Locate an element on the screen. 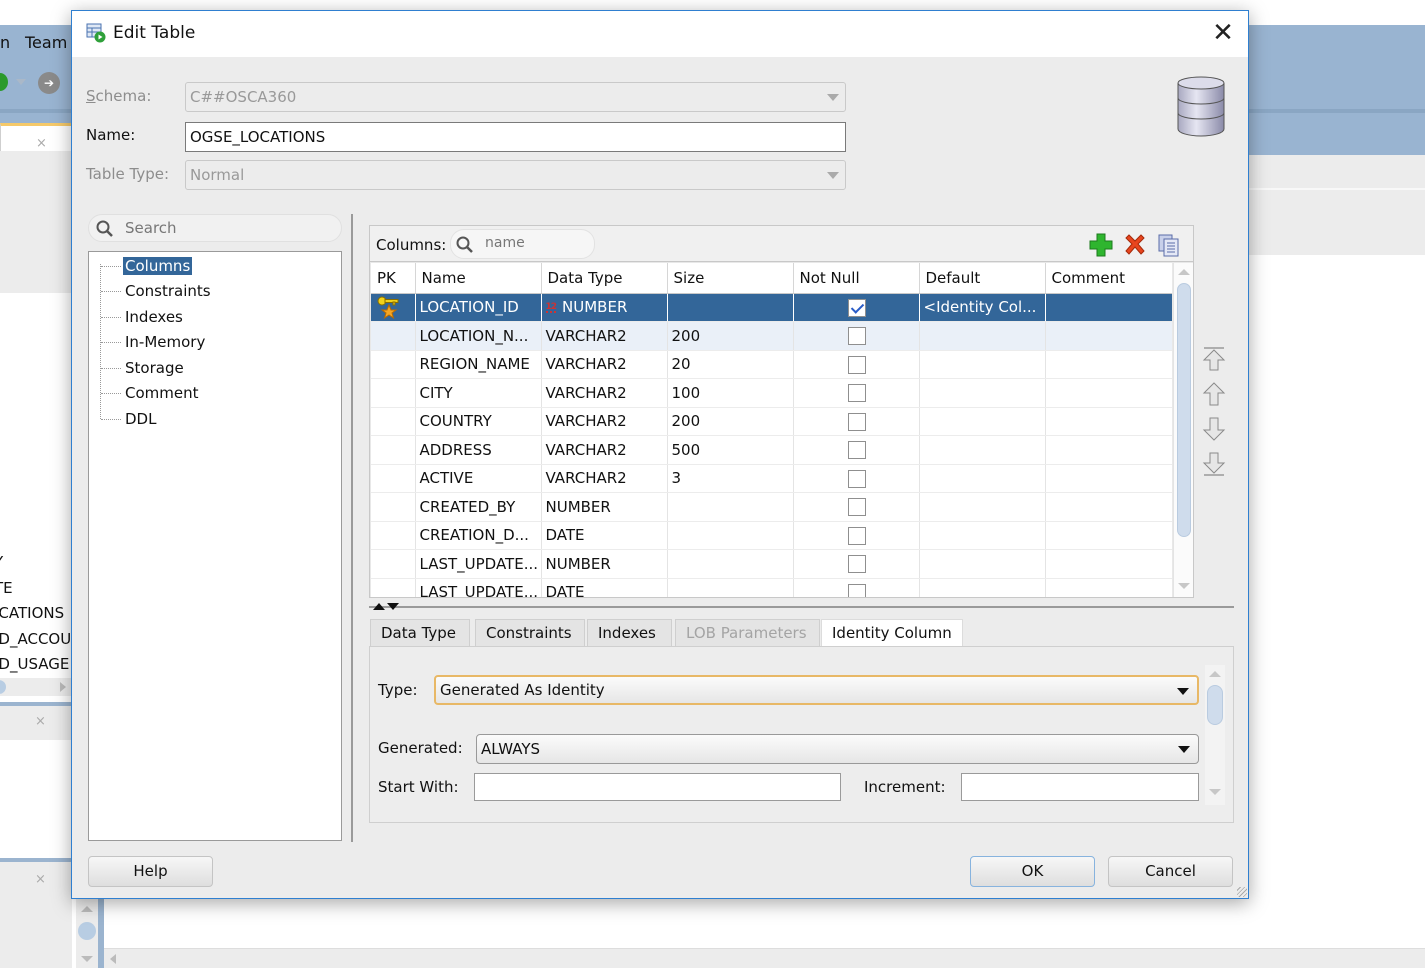 Image resolution: width=1425 pixels, height=968 pixels. scroll-up-icon is located at coordinates (1215, 674).